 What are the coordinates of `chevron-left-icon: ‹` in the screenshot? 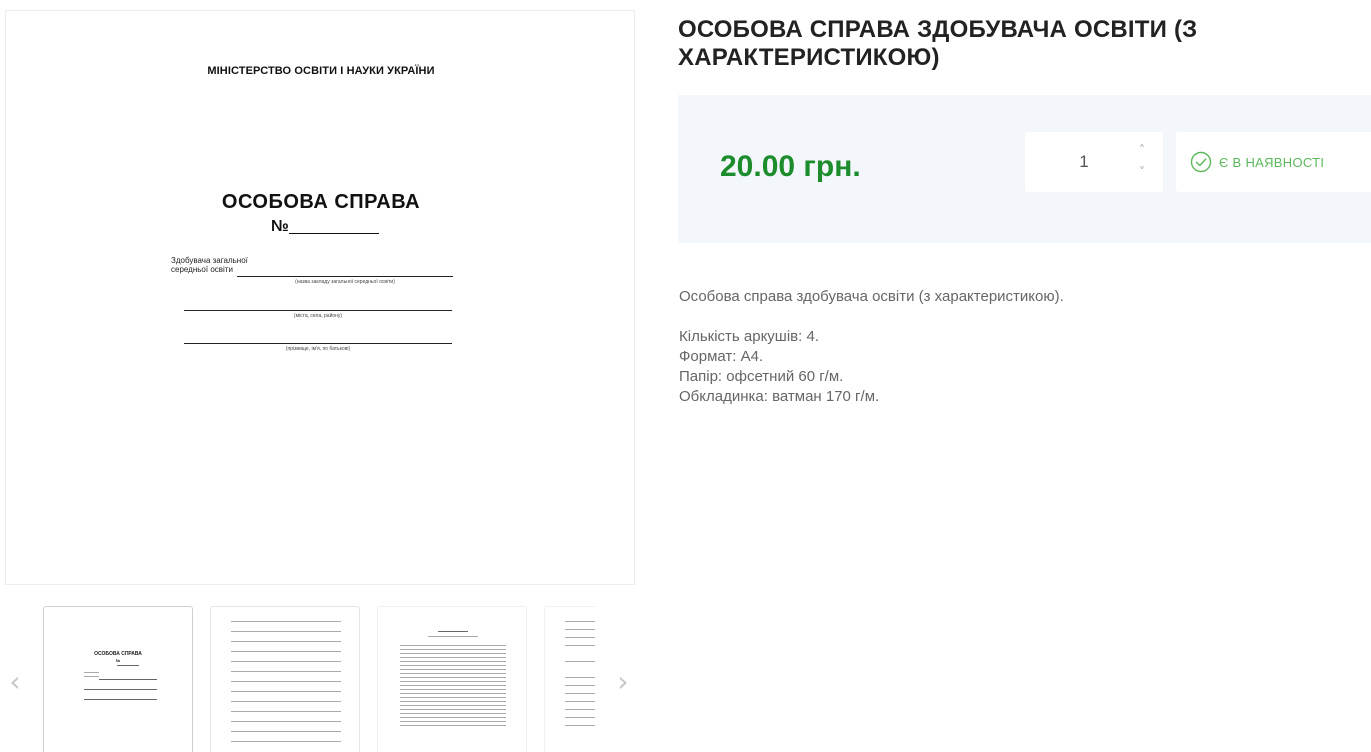 It's located at (15, 682).